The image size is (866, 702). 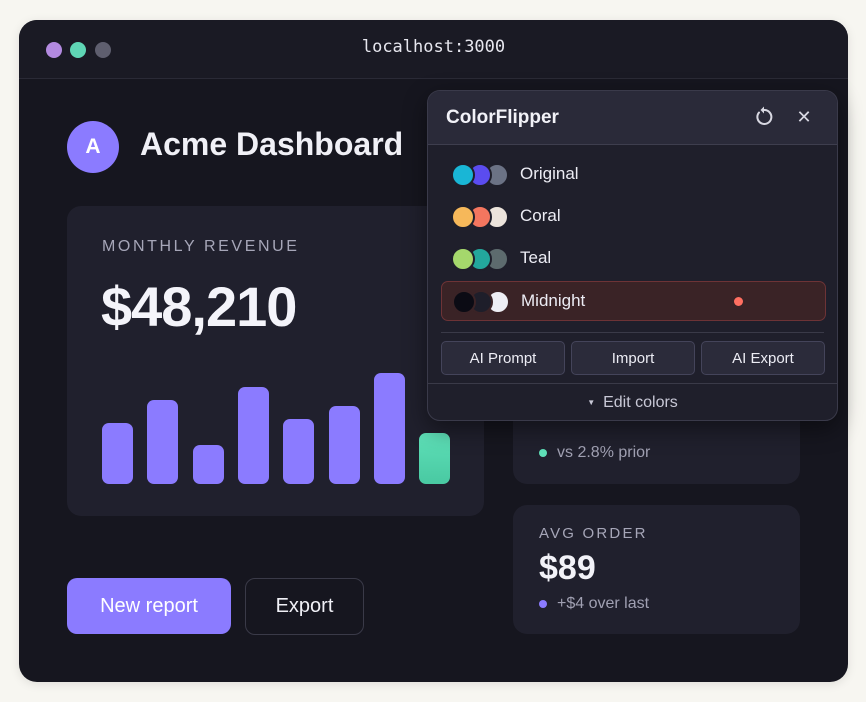 I want to click on theme-name: Coral, so click(x=540, y=215).